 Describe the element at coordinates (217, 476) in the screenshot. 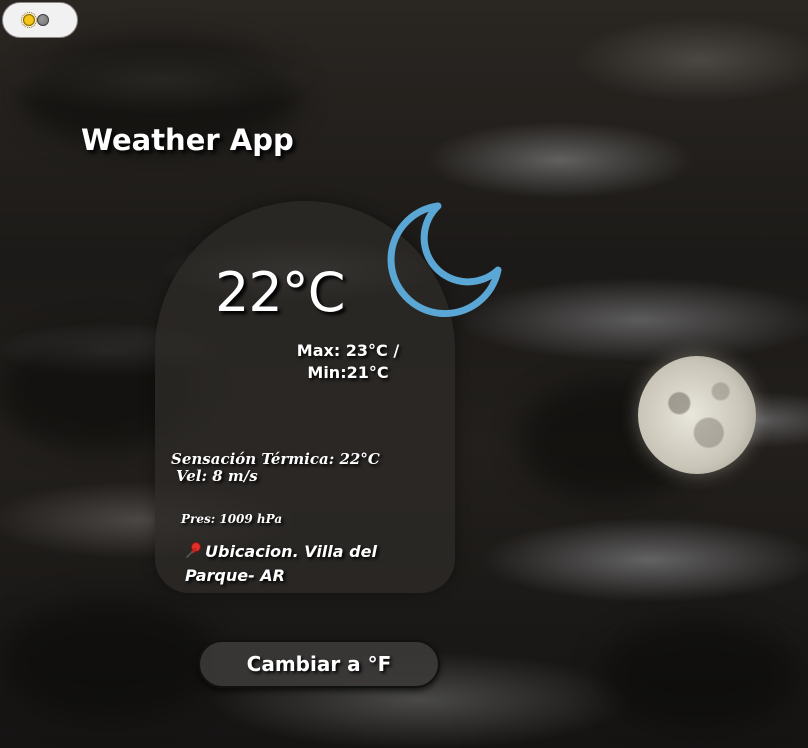

I see `wind-speed: Vel: 8 m/s` at that location.